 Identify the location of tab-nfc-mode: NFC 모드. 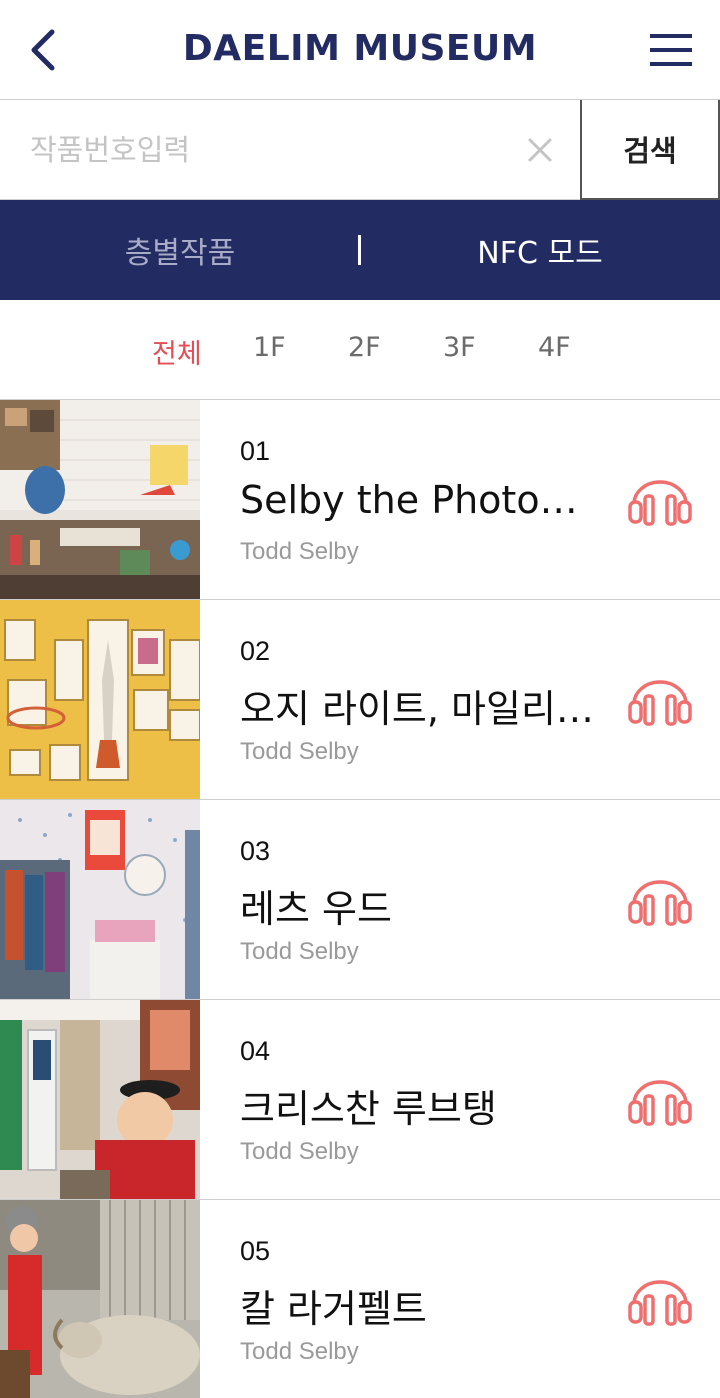
(540, 250).